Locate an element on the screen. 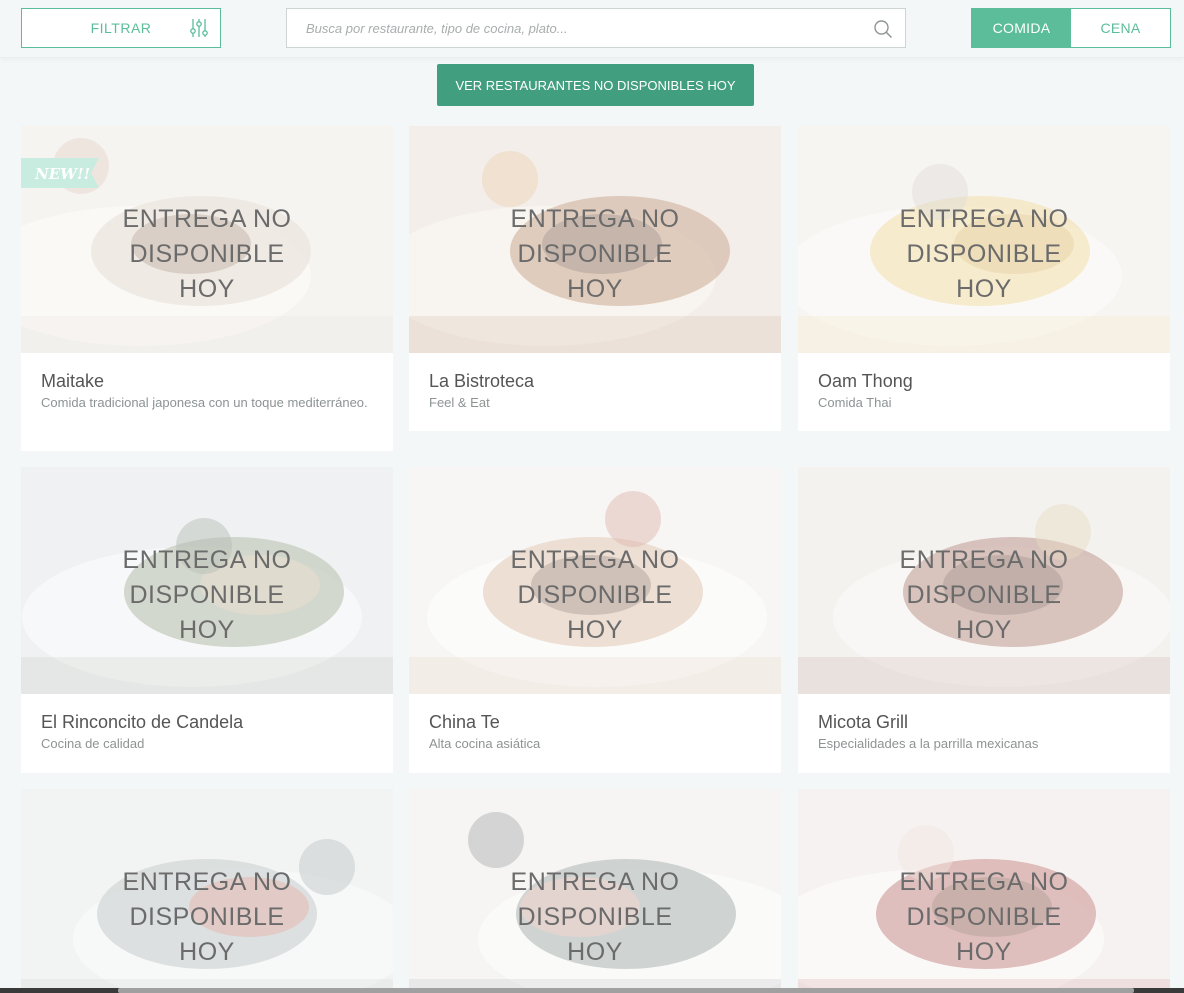 This screenshot has height=993, width=1184. new-badge-label: NEW!! is located at coordinates (62, 174).